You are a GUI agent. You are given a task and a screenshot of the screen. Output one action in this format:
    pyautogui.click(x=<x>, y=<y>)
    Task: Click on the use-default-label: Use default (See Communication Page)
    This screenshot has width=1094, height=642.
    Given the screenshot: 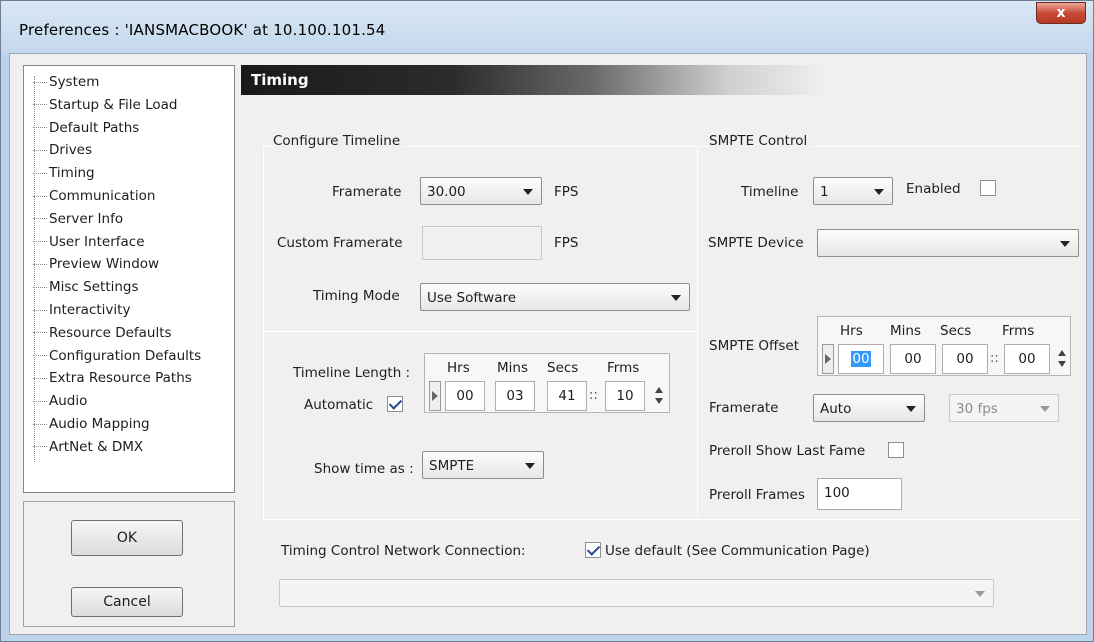 What is the action you would take?
    pyautogui.click(x=737, y=551)
    